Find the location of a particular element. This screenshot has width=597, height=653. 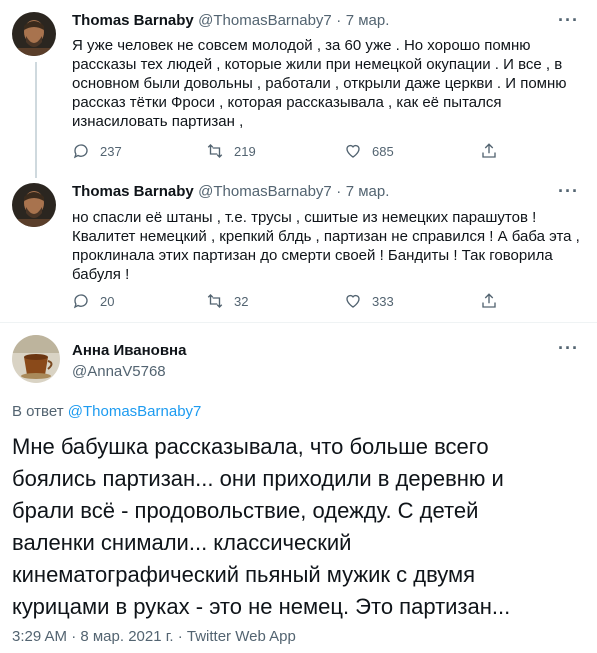

retweet-count: 32 is located at coordinates (241, 301).